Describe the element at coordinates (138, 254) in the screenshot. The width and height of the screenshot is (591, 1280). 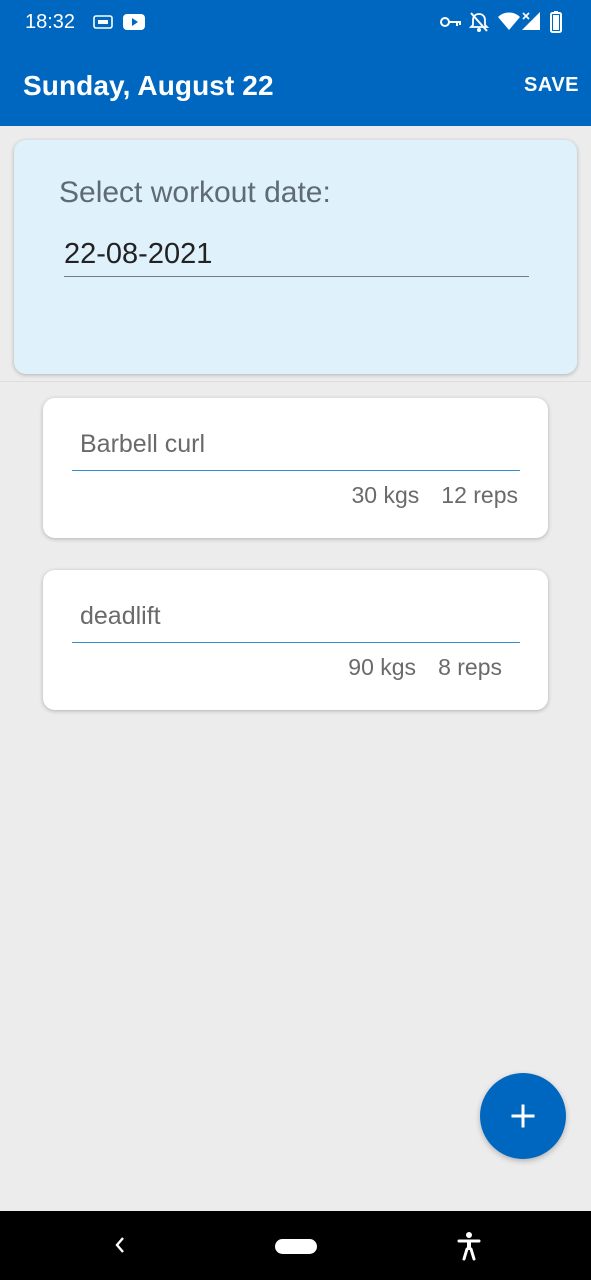
I see `date-value: 22-08-2021` at that location.